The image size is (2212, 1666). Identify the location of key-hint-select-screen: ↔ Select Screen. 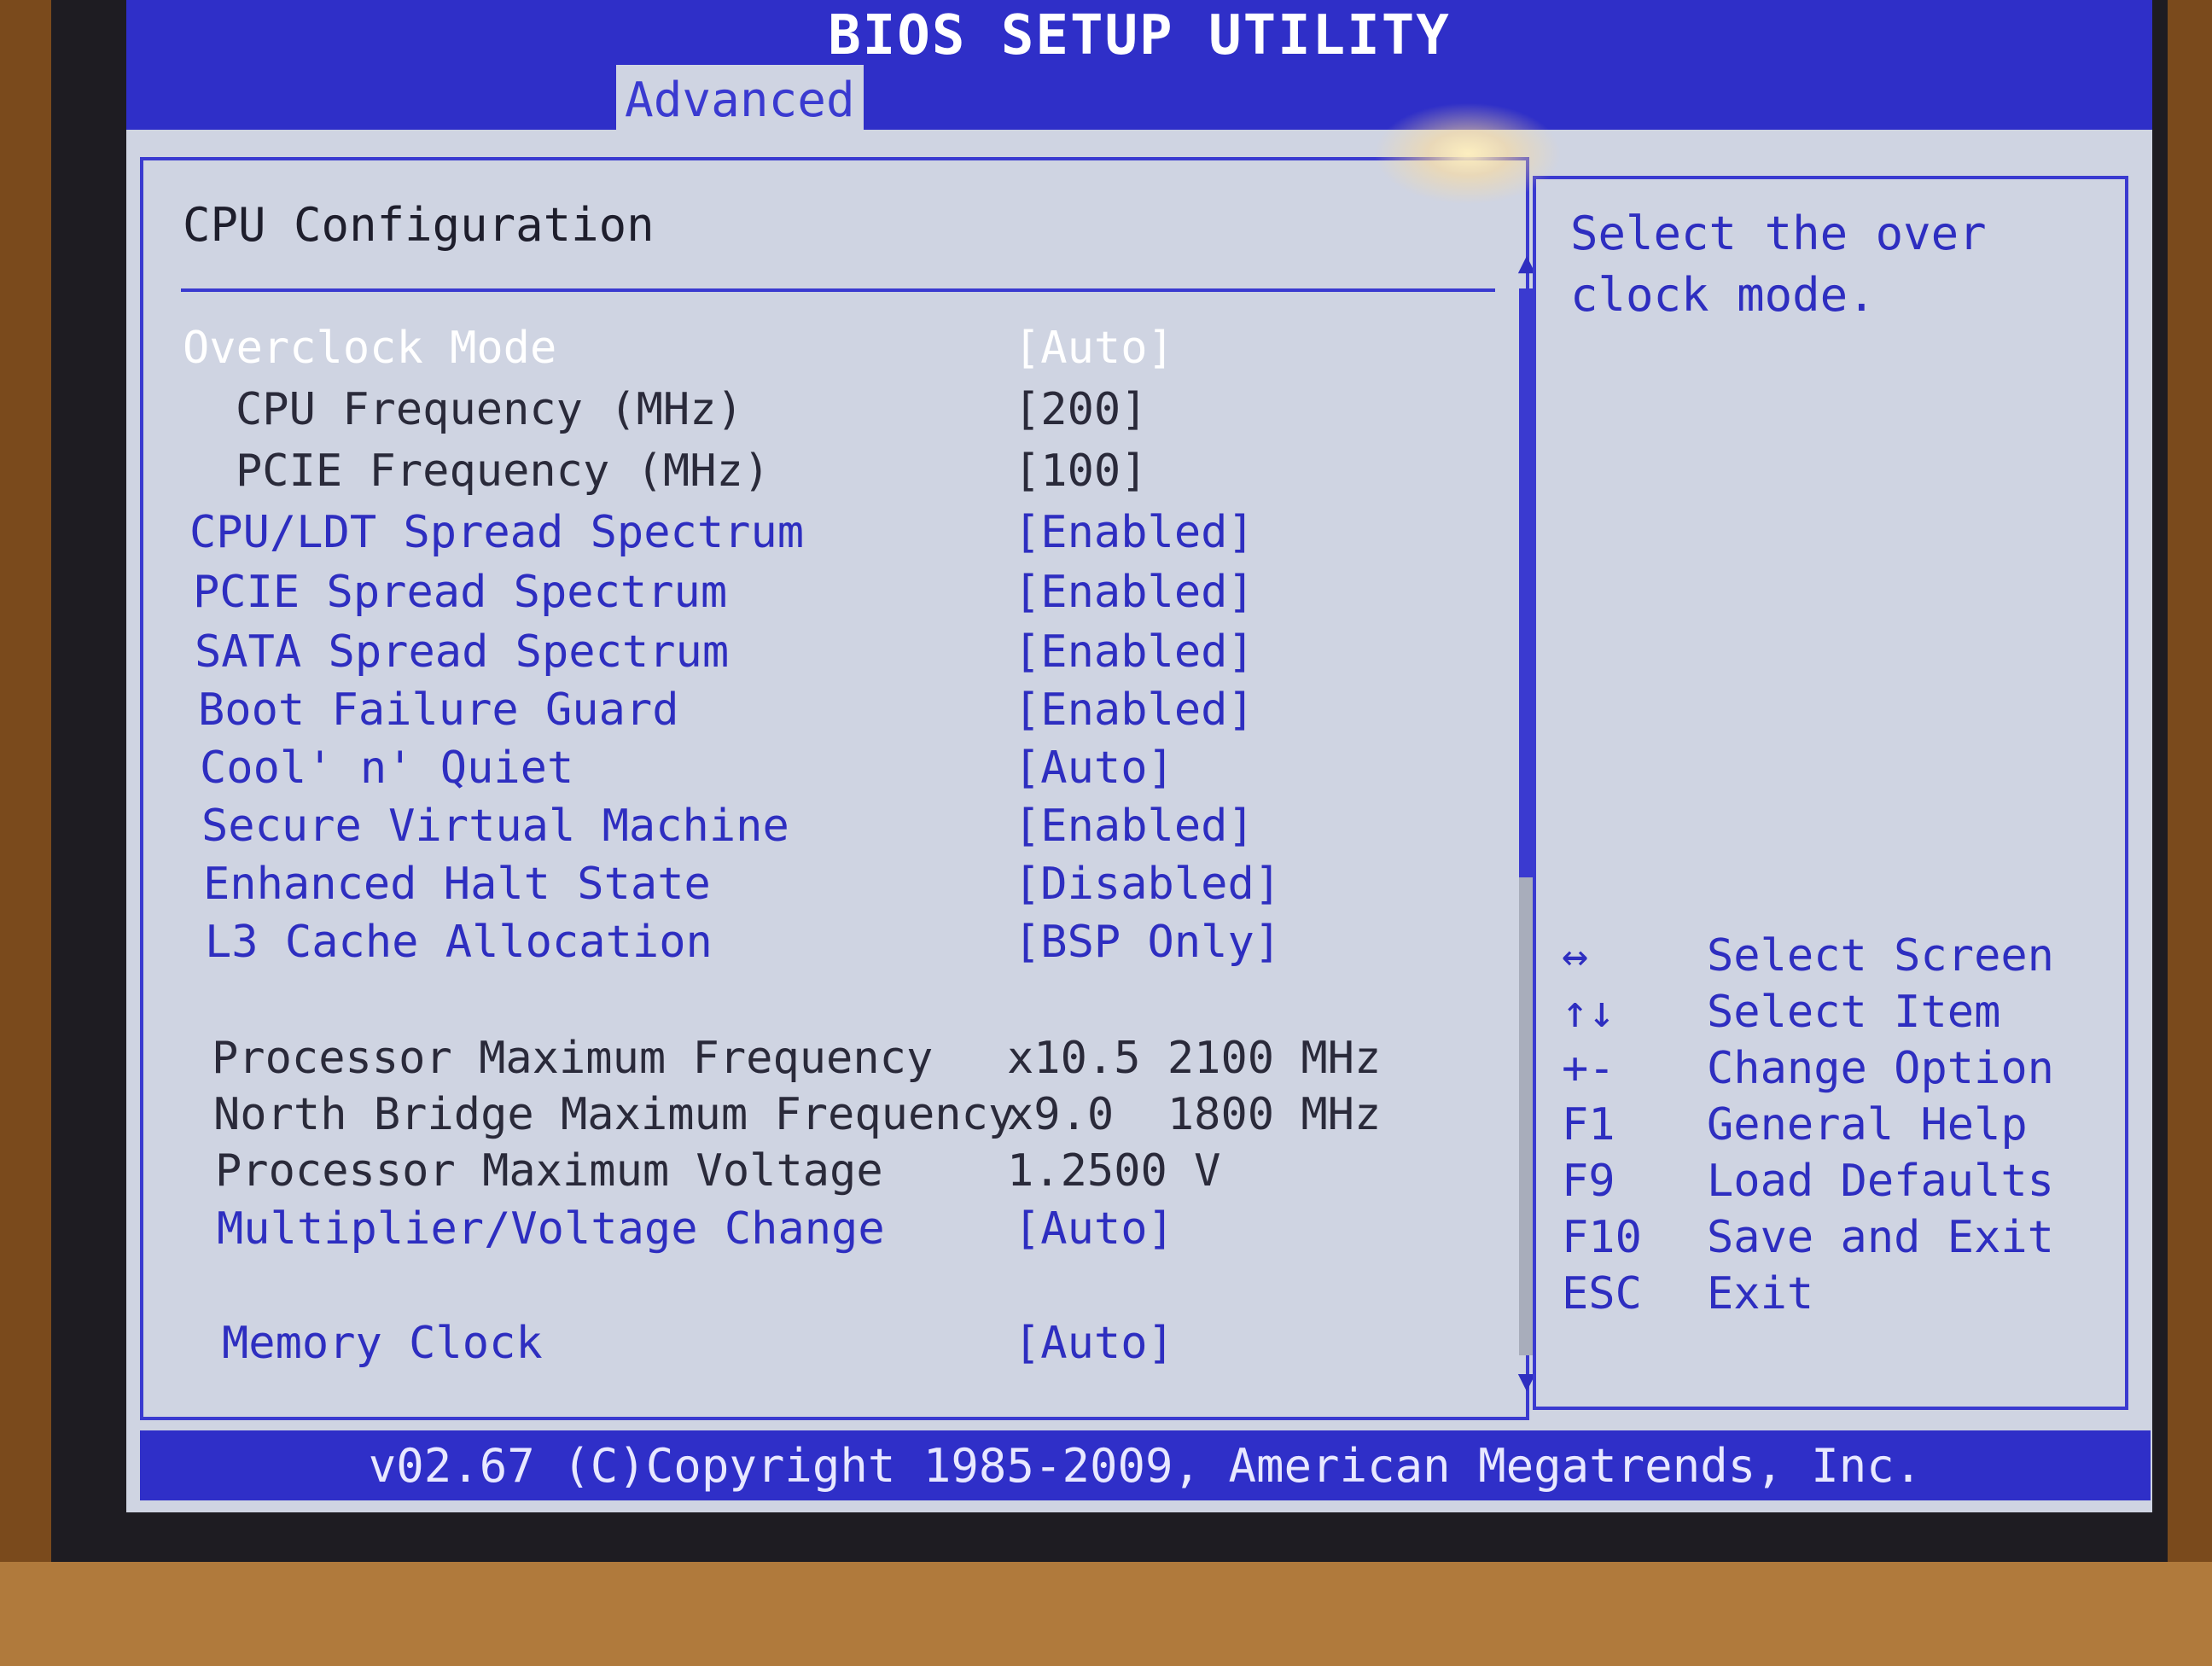
(1835, 958).